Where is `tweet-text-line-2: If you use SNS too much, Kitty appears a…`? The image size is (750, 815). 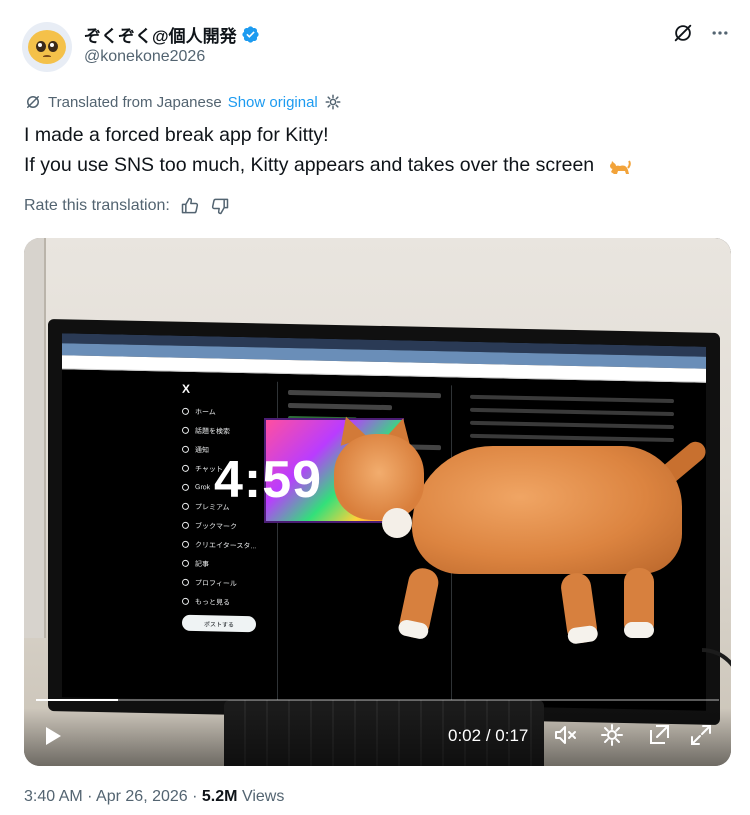
tweet-text-line-2: If you use SNS too much, Kitty appears a… is located at coordinates (375, 165).